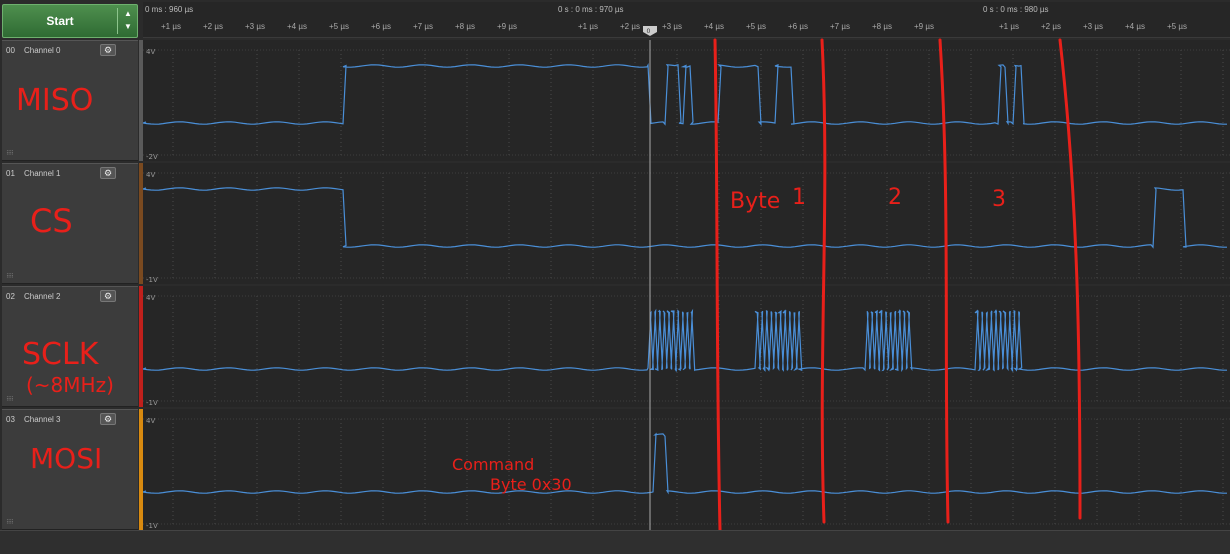  I want to click on channel-name: Channel 3, so click(42, 419).